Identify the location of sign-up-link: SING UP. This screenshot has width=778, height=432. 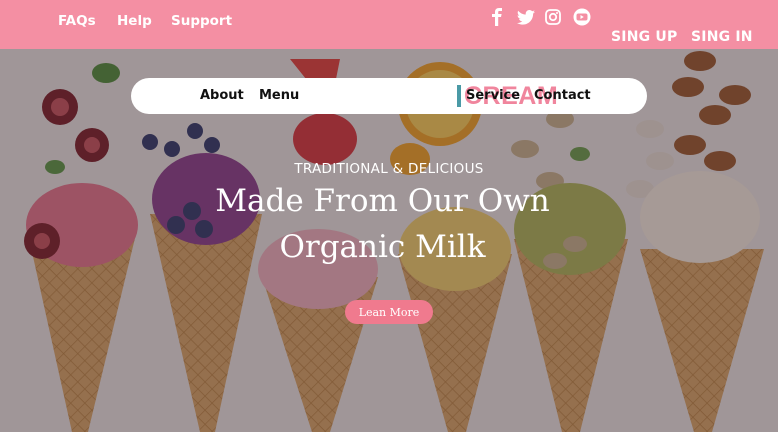
(644, 37).